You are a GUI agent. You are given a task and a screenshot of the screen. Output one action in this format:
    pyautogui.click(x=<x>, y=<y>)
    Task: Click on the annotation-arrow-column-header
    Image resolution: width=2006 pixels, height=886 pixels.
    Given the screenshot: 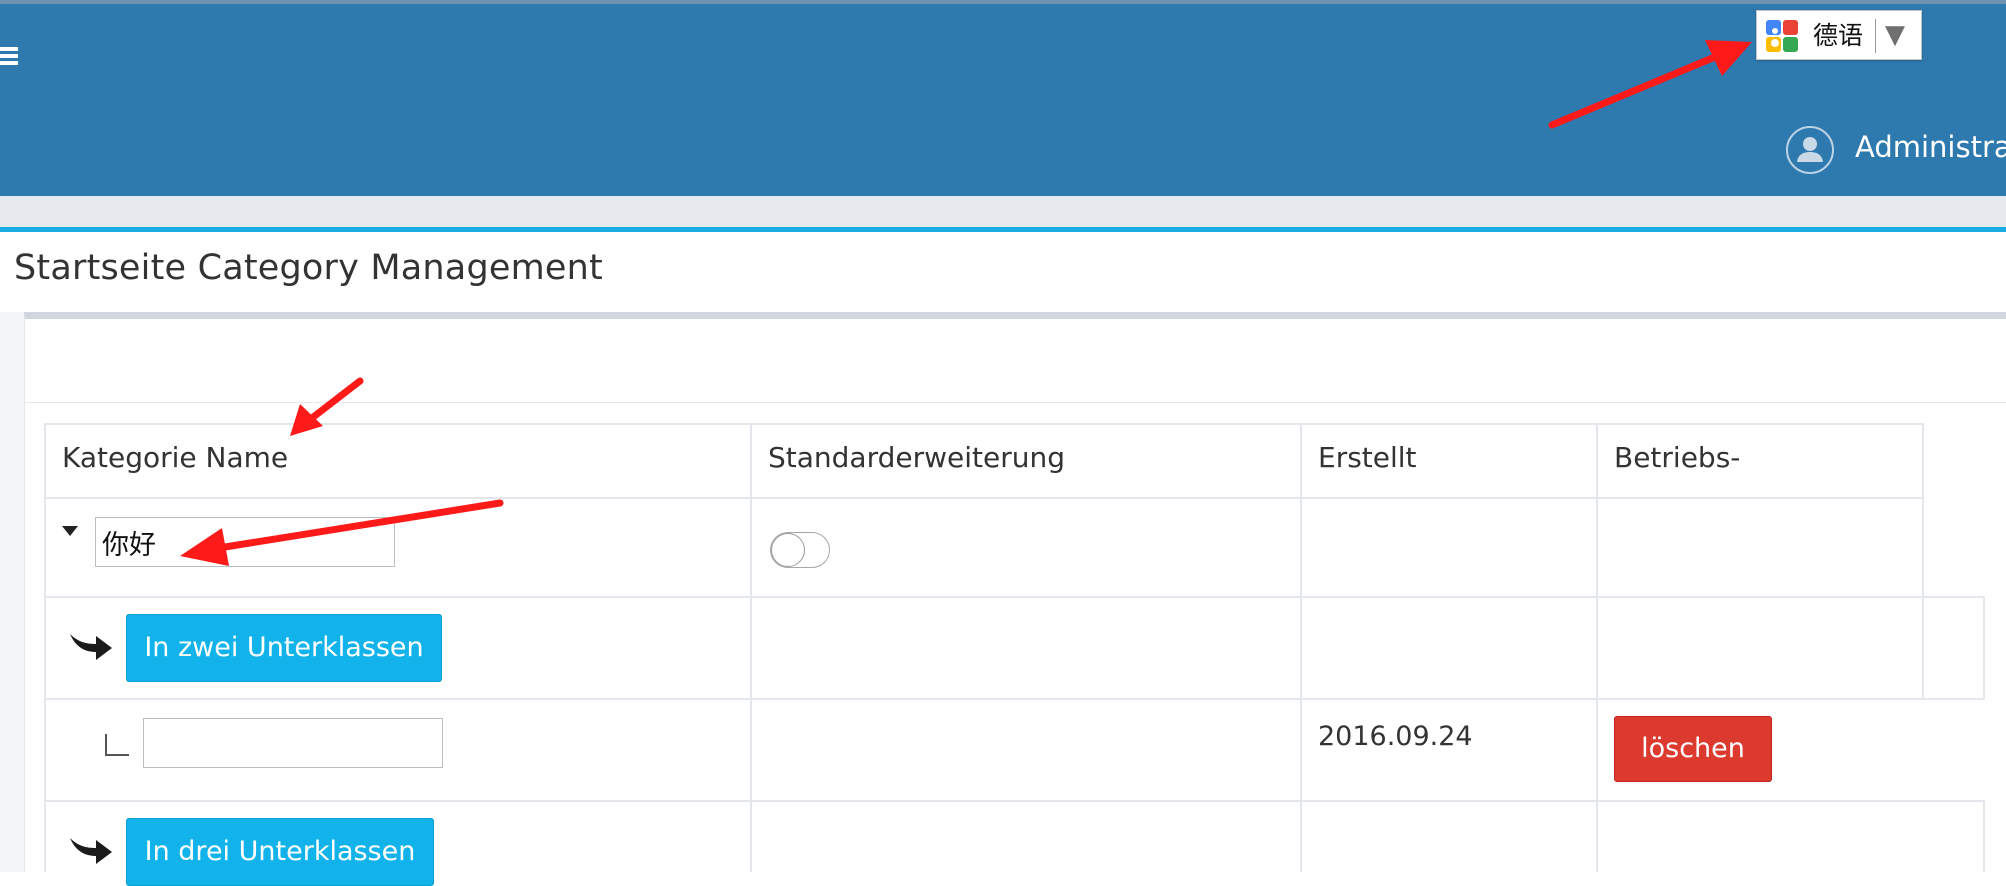 What is the action you would take?
    pyautogui.click(x=327, y=406)
    